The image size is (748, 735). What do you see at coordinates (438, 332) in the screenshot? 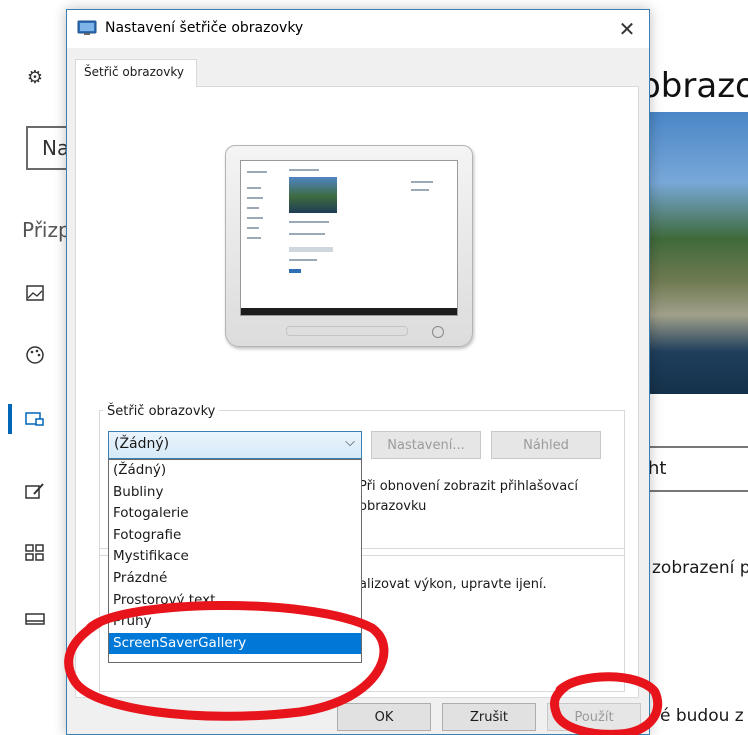
I see `power-icon` at bounding box center [438, 332].